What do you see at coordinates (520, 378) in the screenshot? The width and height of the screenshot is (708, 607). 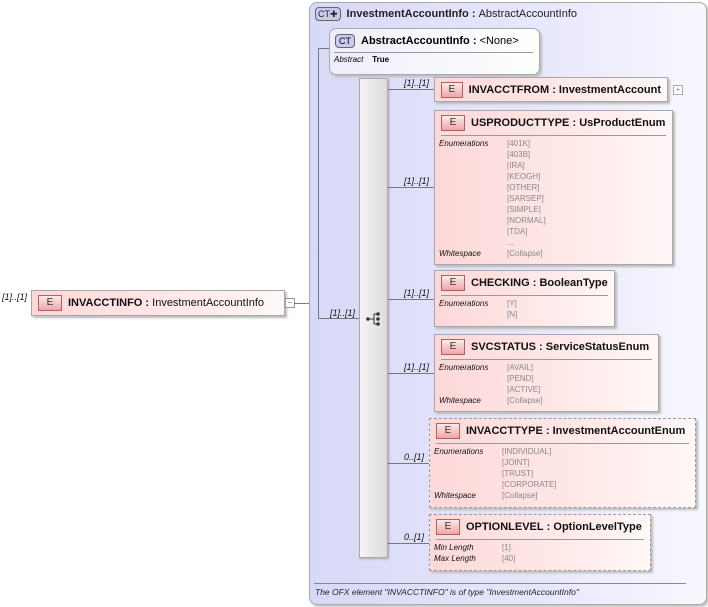 I see `property-value: [PEND]` at bounding box center [520, 378].